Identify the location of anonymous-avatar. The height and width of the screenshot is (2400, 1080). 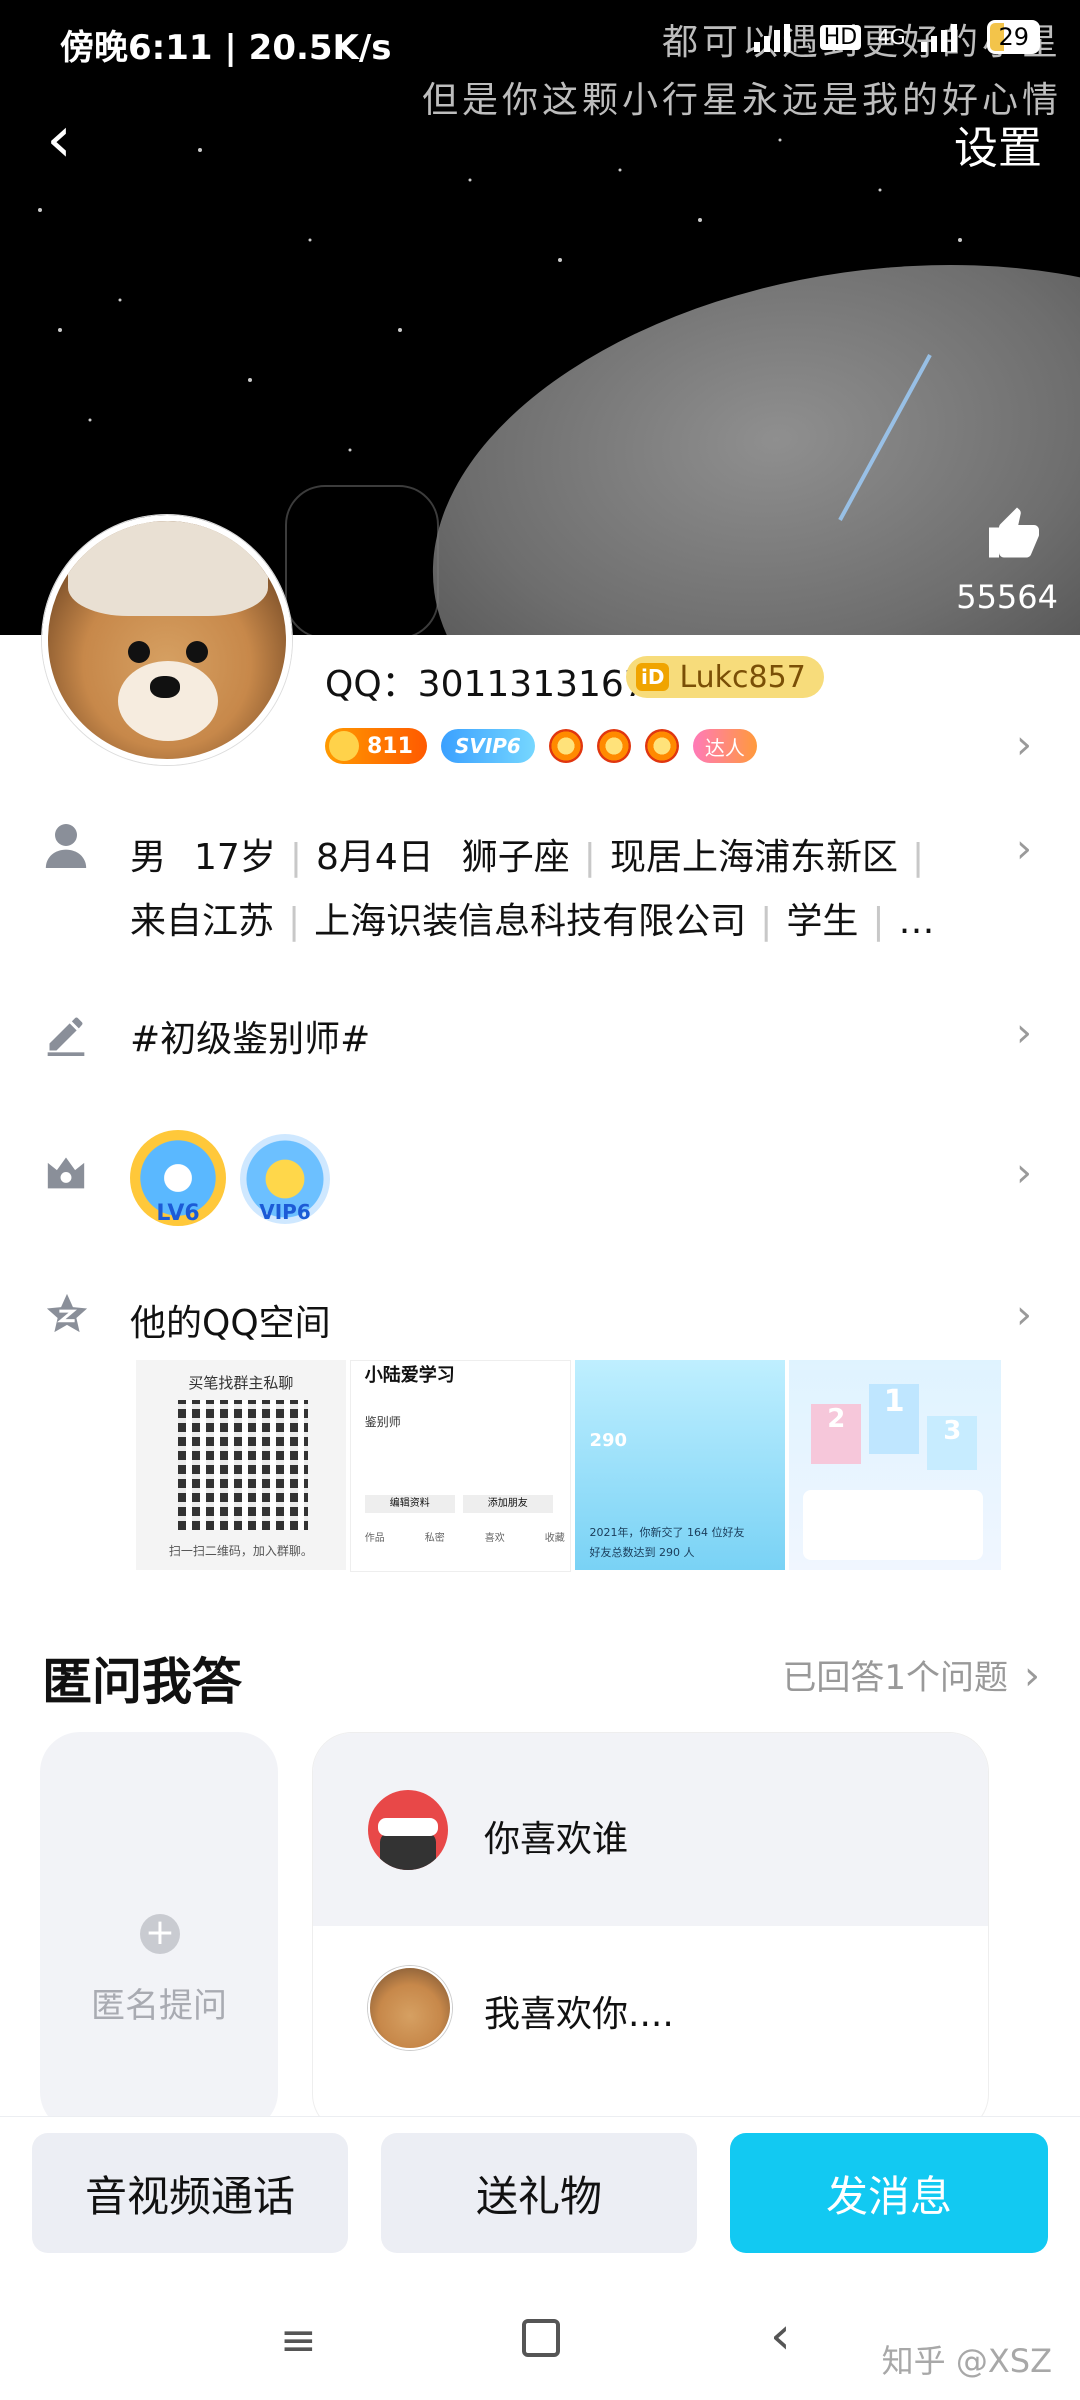
(408, 1830).